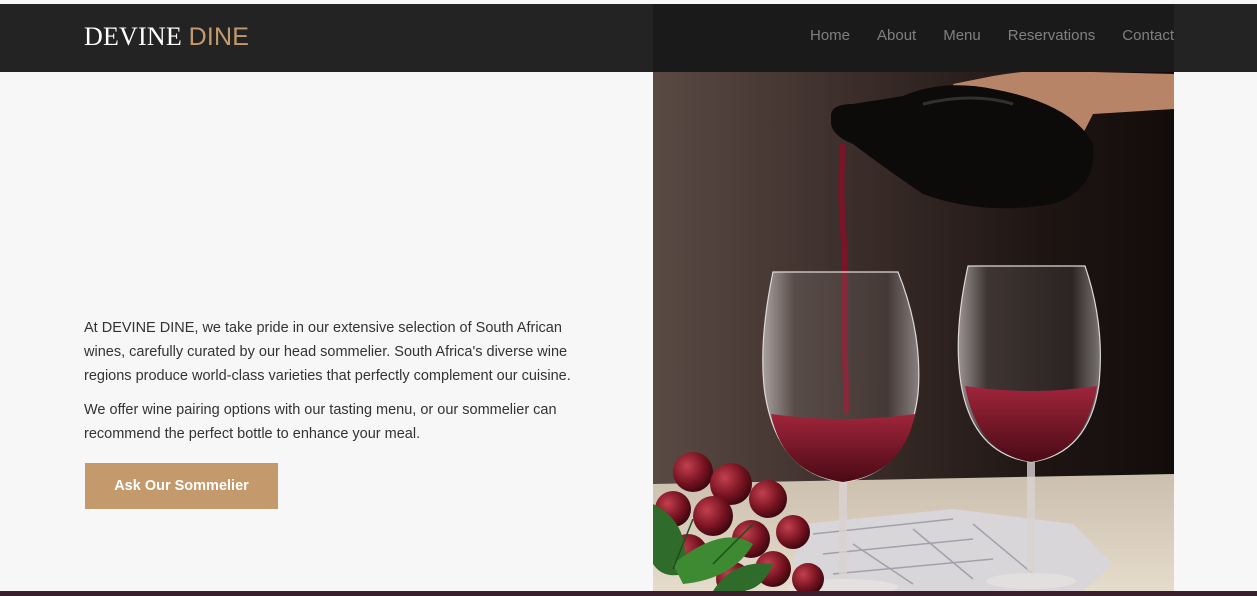 The image size is (1257, 596). What do you see at coordinates (830, 36) in the screenshot?
I see `nav-home: Home` at bounding box center [830, 36].